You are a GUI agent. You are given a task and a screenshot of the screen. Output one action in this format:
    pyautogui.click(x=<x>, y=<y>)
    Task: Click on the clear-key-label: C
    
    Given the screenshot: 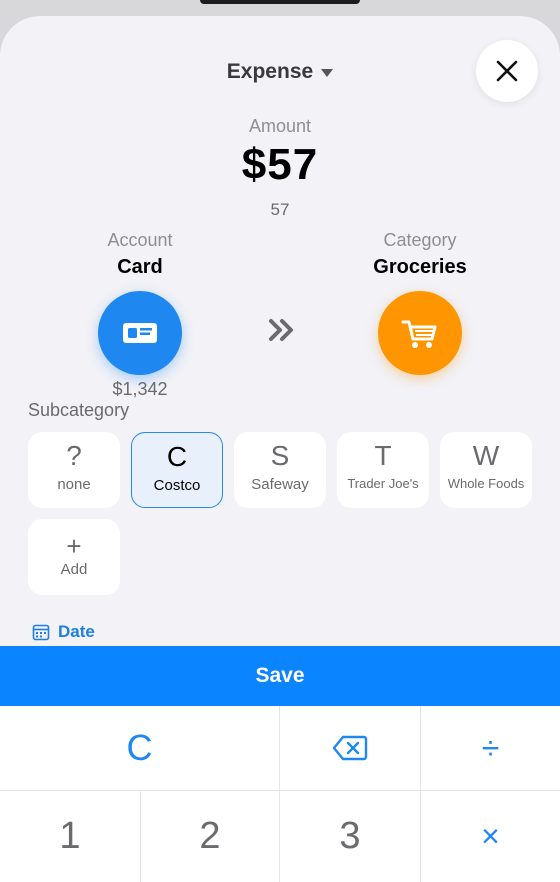 What is the action you would take?
    pyautogui.click(x=139, y=747)
    